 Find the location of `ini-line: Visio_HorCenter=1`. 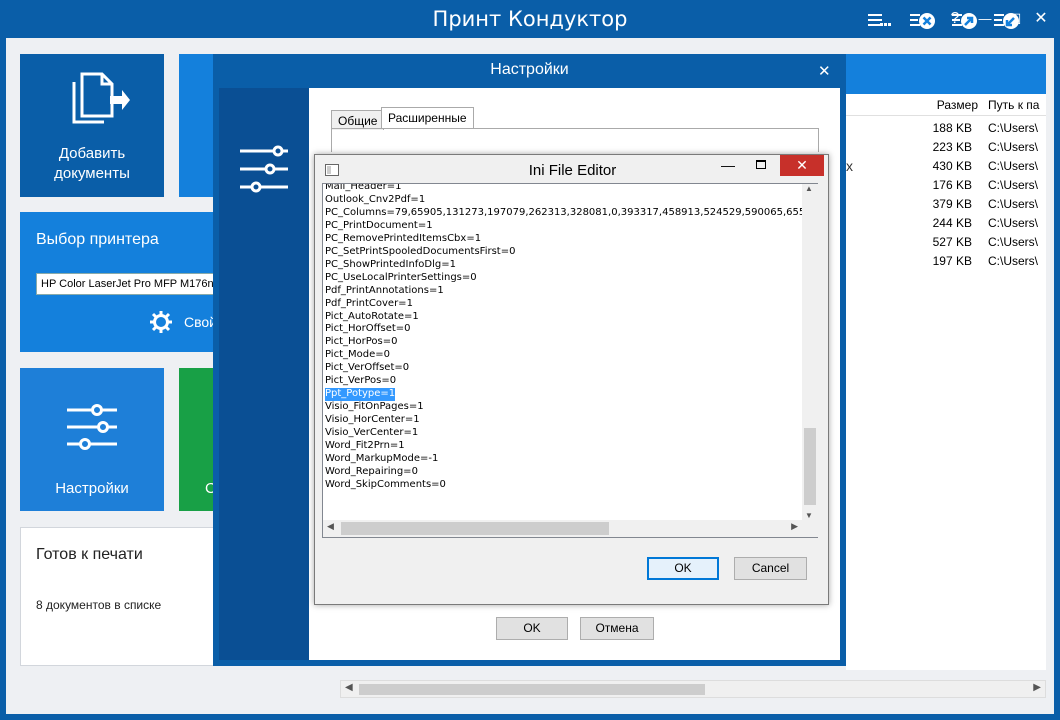

ini-line: Visio_HorCenter=1 is located at coordinates (372, 420).